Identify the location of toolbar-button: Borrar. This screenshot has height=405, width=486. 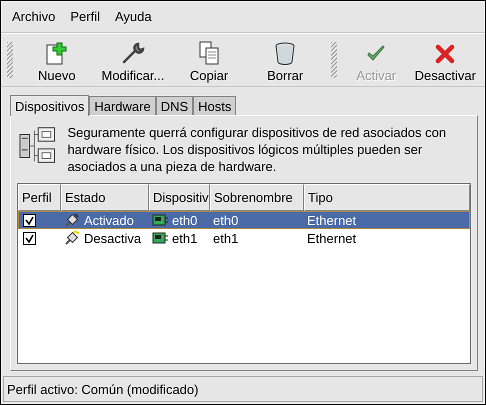
(285, 60).